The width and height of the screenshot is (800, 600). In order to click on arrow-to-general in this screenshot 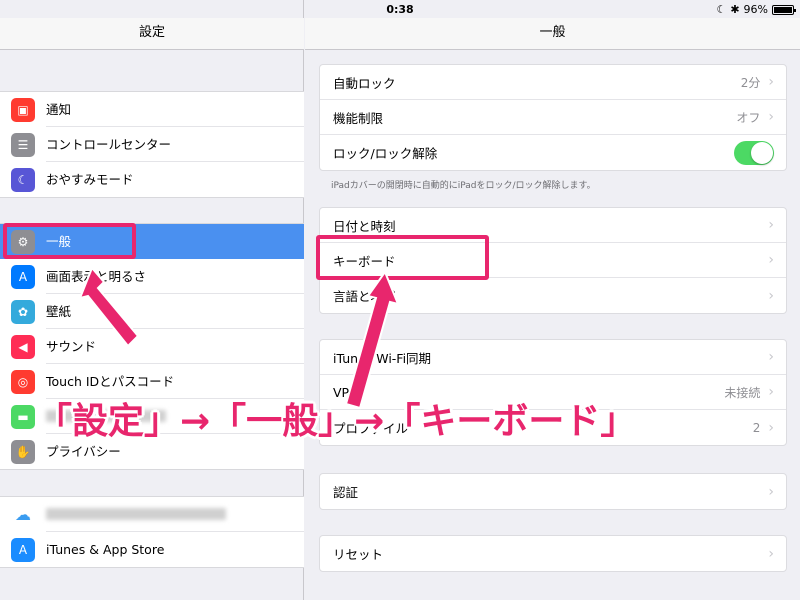, I will do `click(109, 307)`.